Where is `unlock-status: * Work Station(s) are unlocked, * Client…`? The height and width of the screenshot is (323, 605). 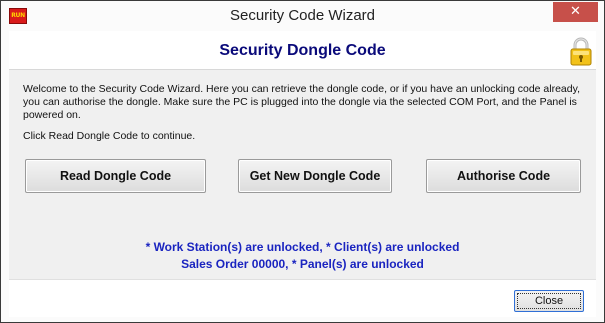 unlock-status: * Work Station(s) are unlocked, * Client… is located at coordinates (302, 256).